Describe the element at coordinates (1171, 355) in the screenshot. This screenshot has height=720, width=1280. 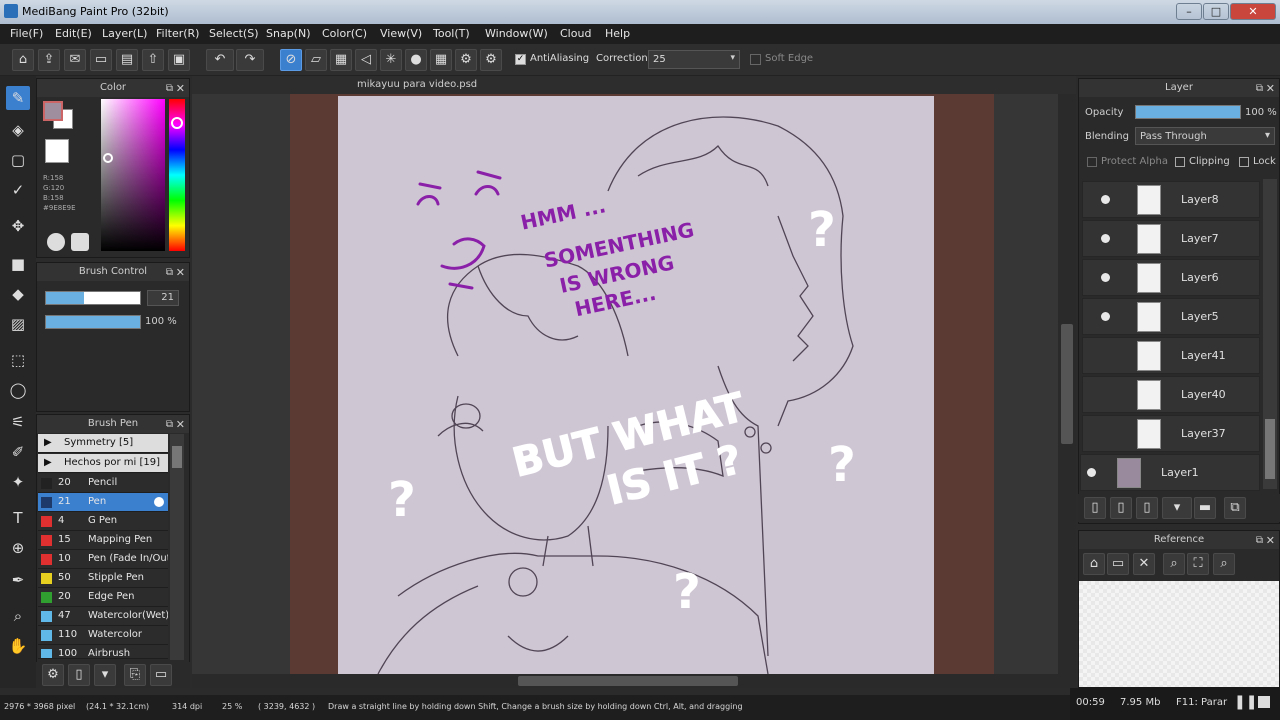
I see `layer-row: Layer41` at that location.